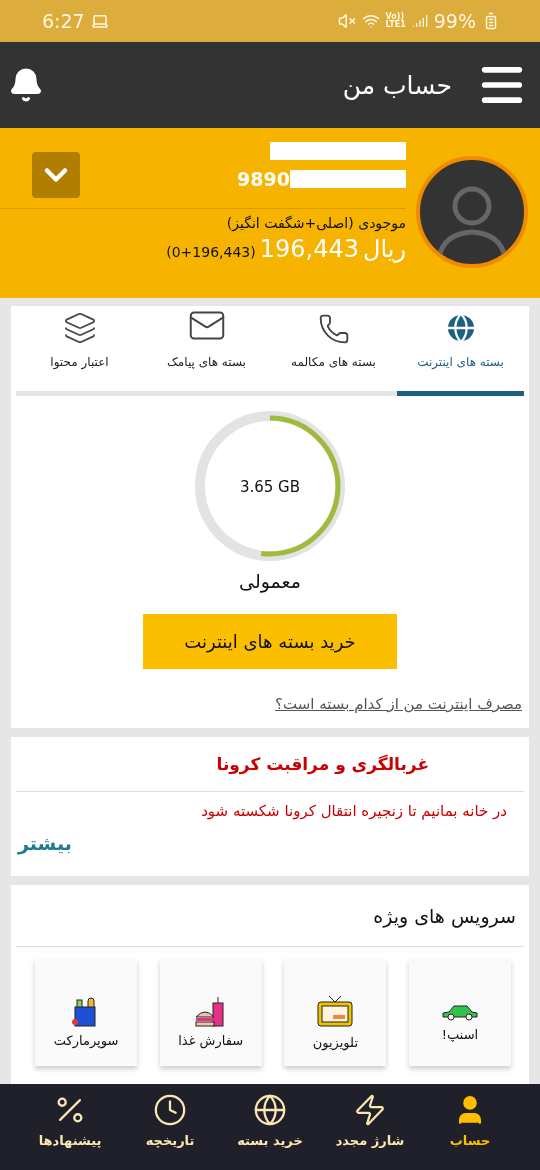 The image size is (540, 1170). Describe the element at coordinates (263, 179) in the screenshot. I see `phone-number: 9890` at that location.